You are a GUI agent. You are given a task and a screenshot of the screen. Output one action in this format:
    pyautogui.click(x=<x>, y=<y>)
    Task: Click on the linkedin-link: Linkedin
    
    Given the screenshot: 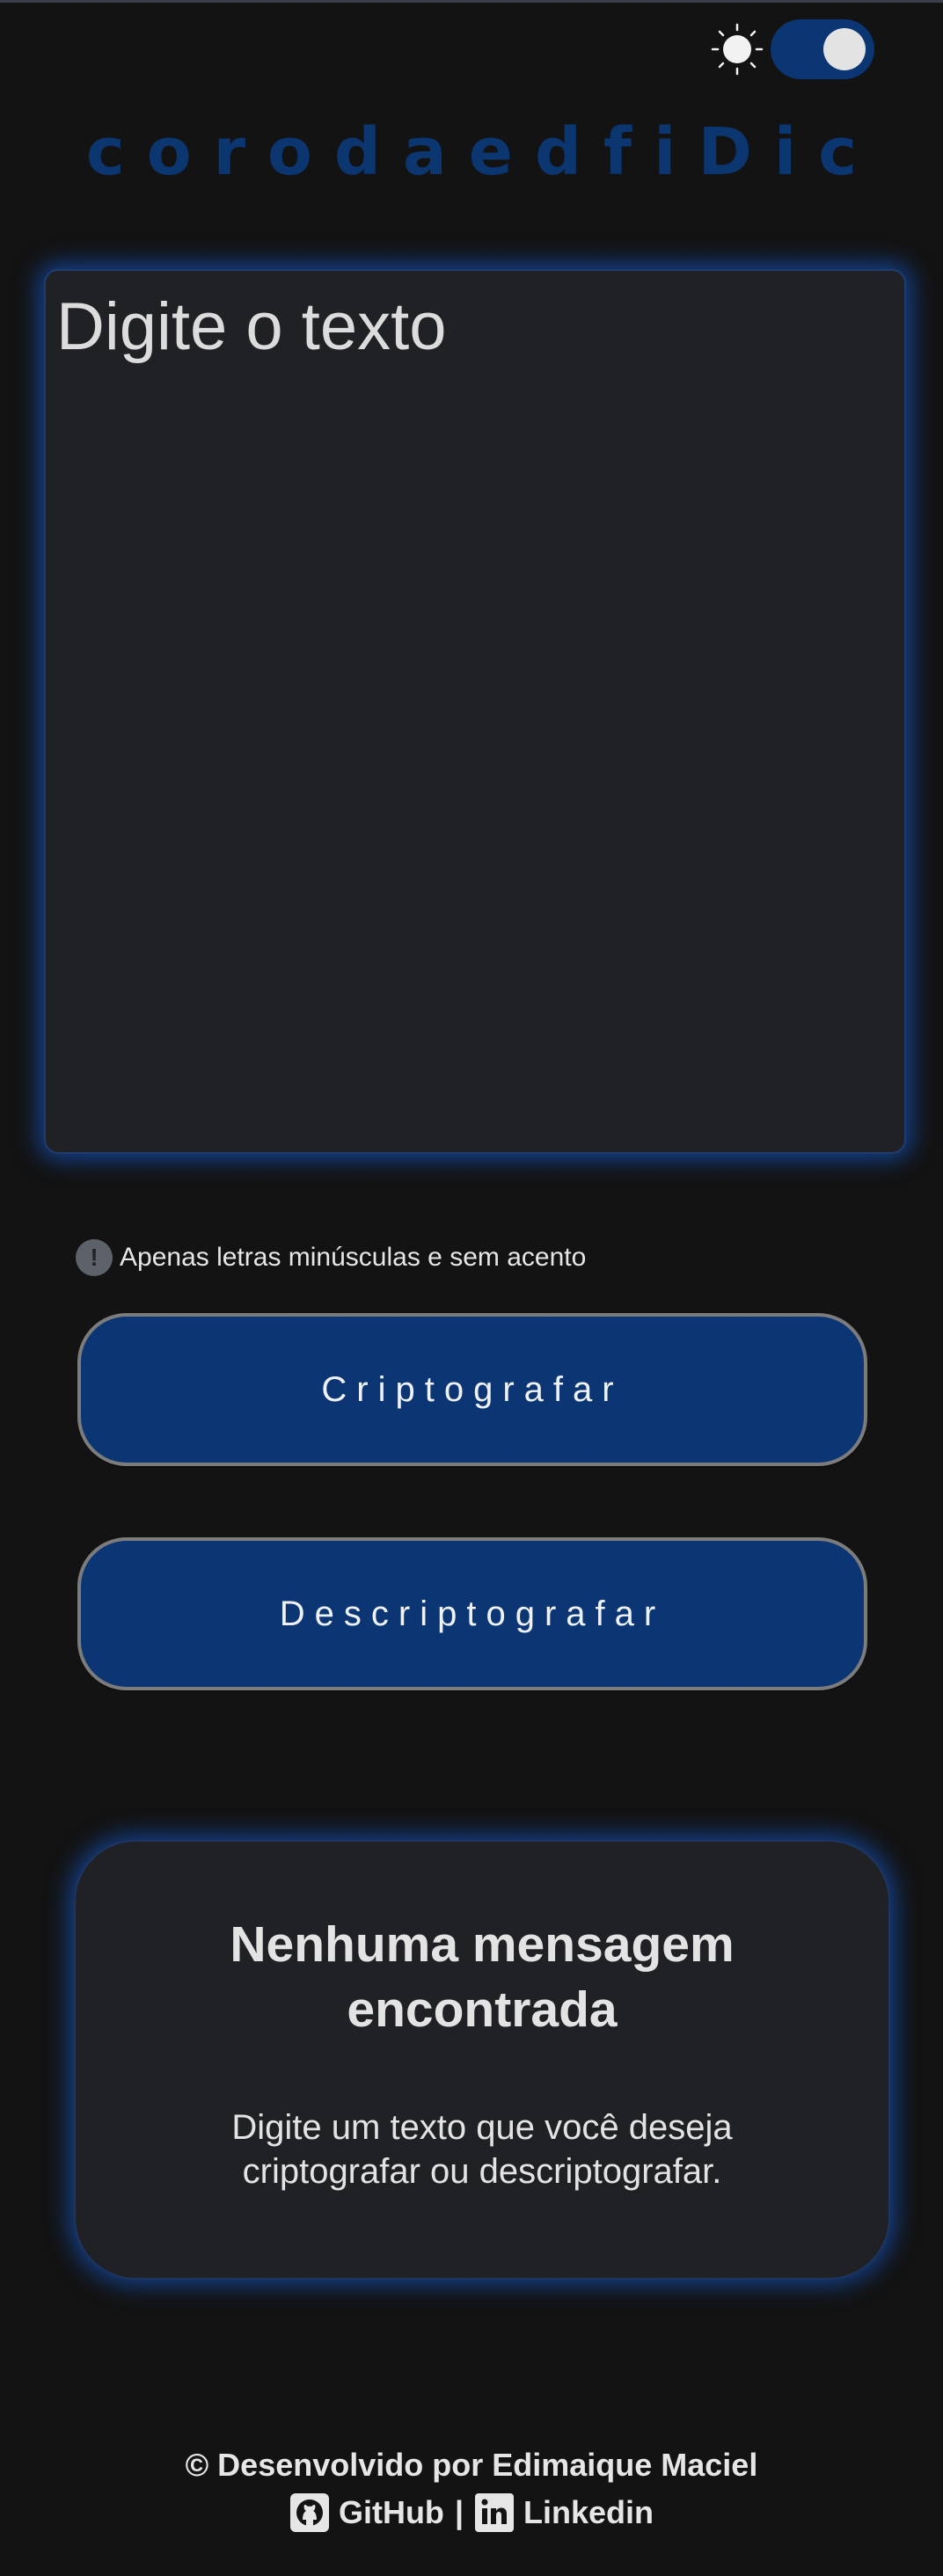 What is the action you would take?
    pyautogui.click(x=564, y=2512)
    